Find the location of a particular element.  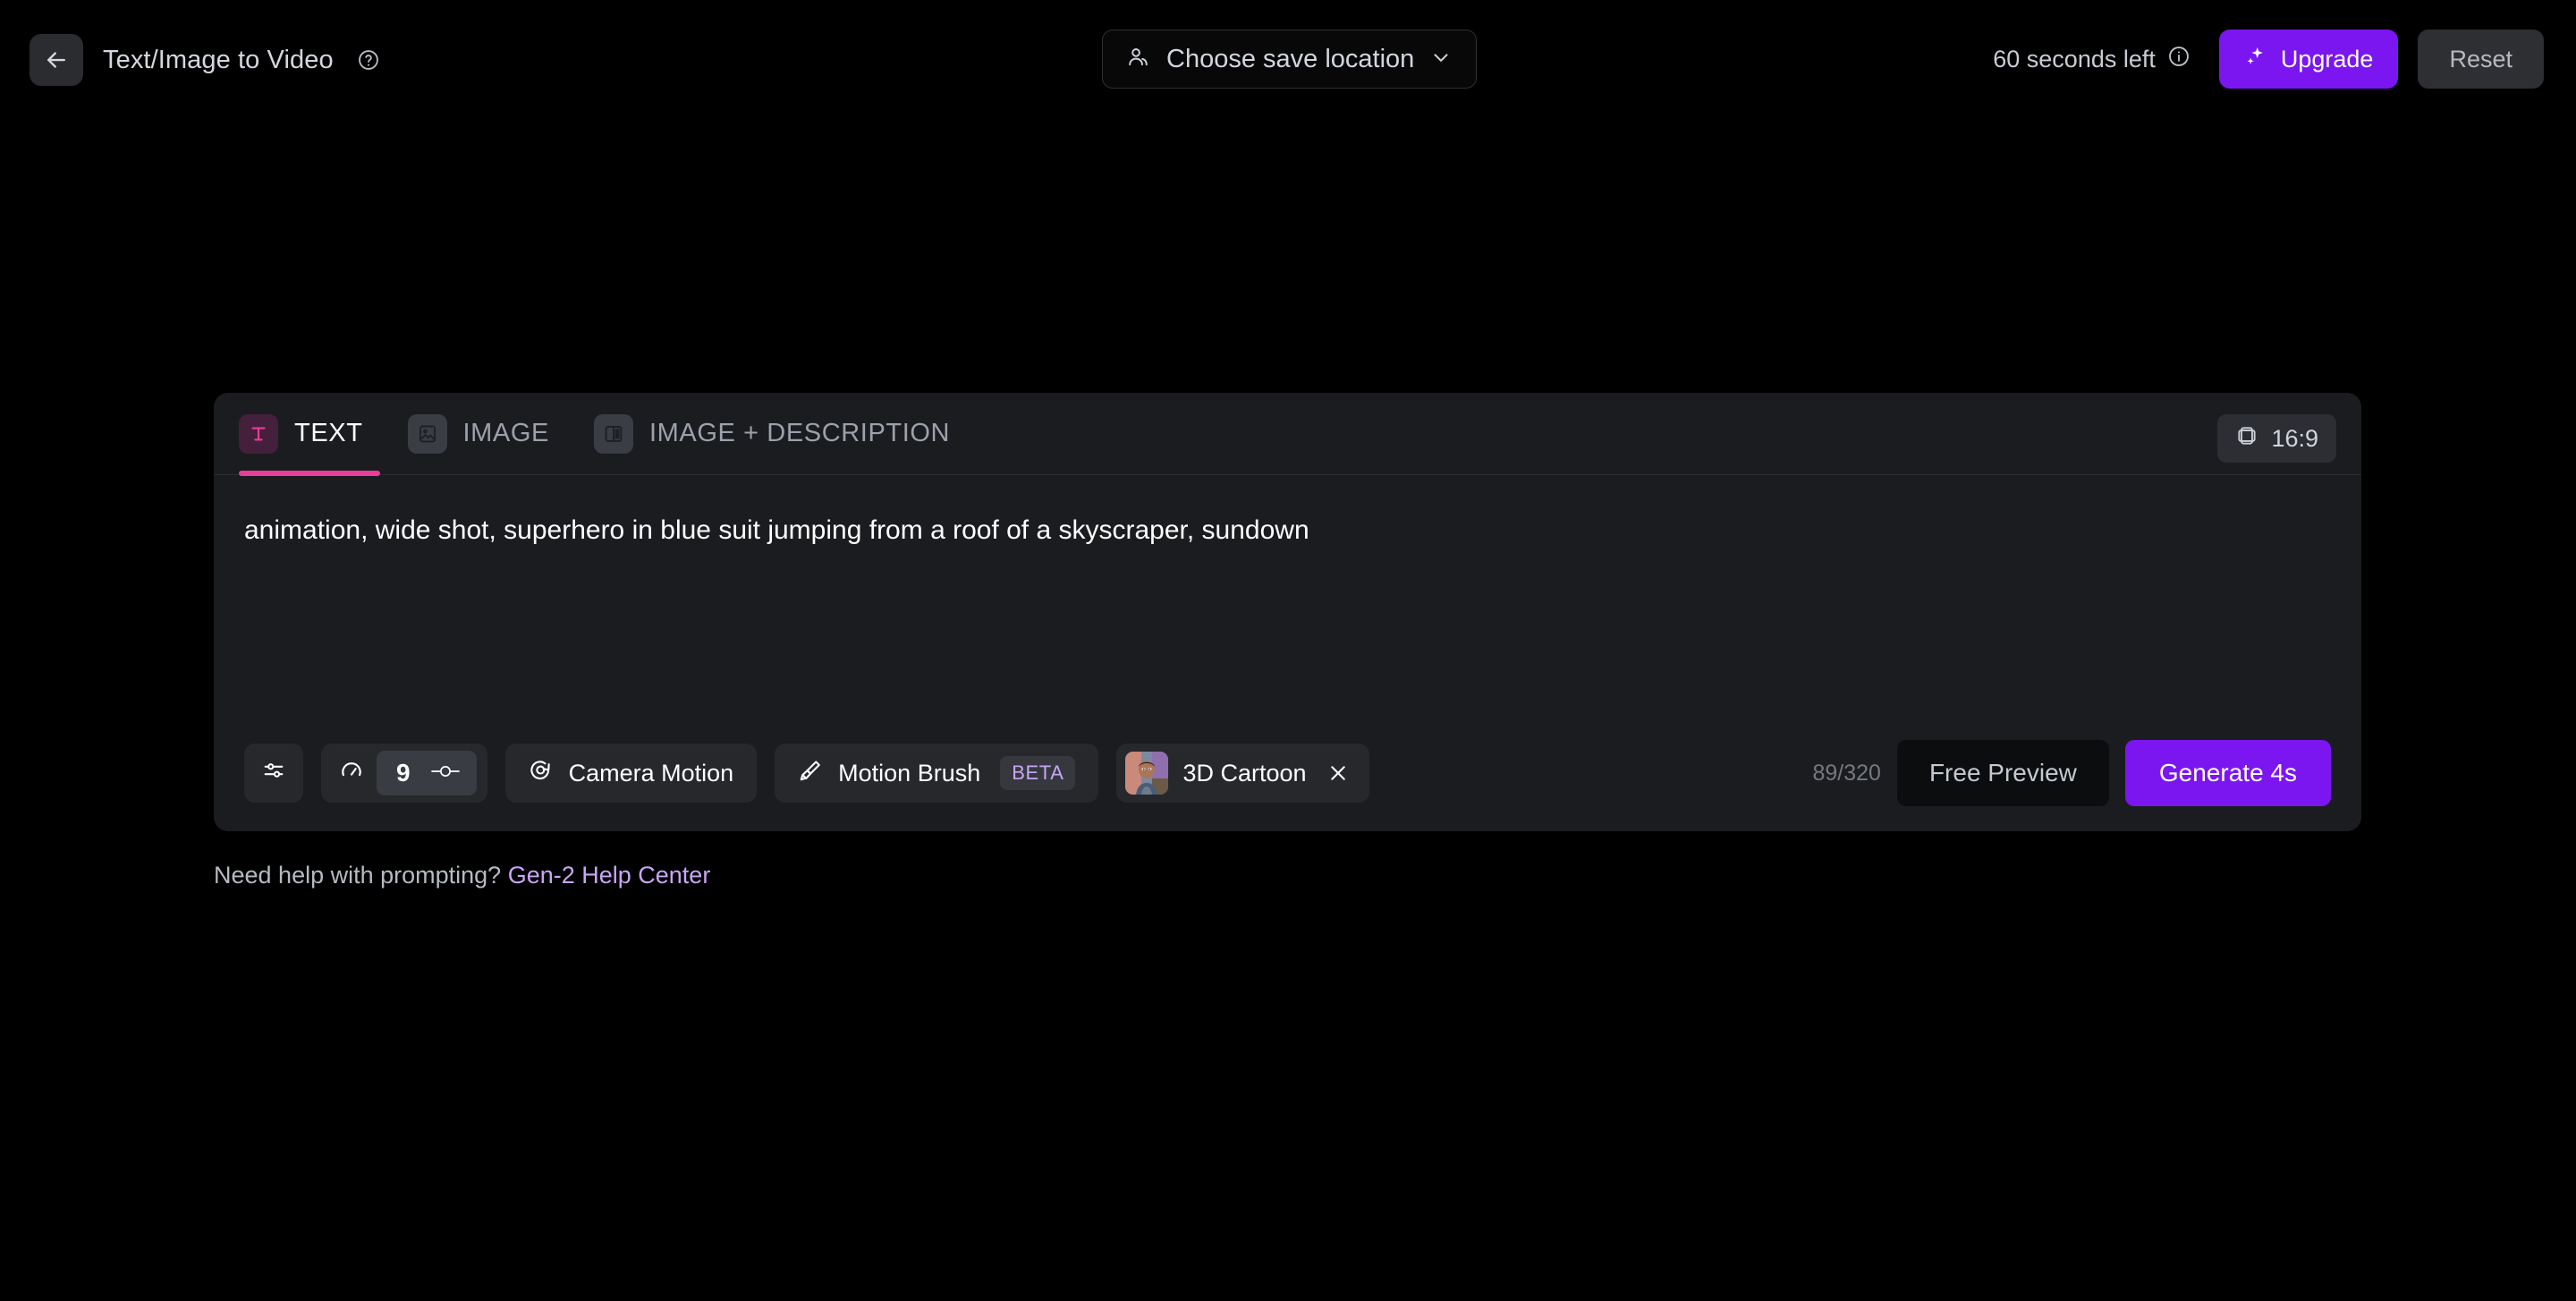

style-chip-3d-cartoon: 3D Cartoon is located at coordinates (1242, 773).